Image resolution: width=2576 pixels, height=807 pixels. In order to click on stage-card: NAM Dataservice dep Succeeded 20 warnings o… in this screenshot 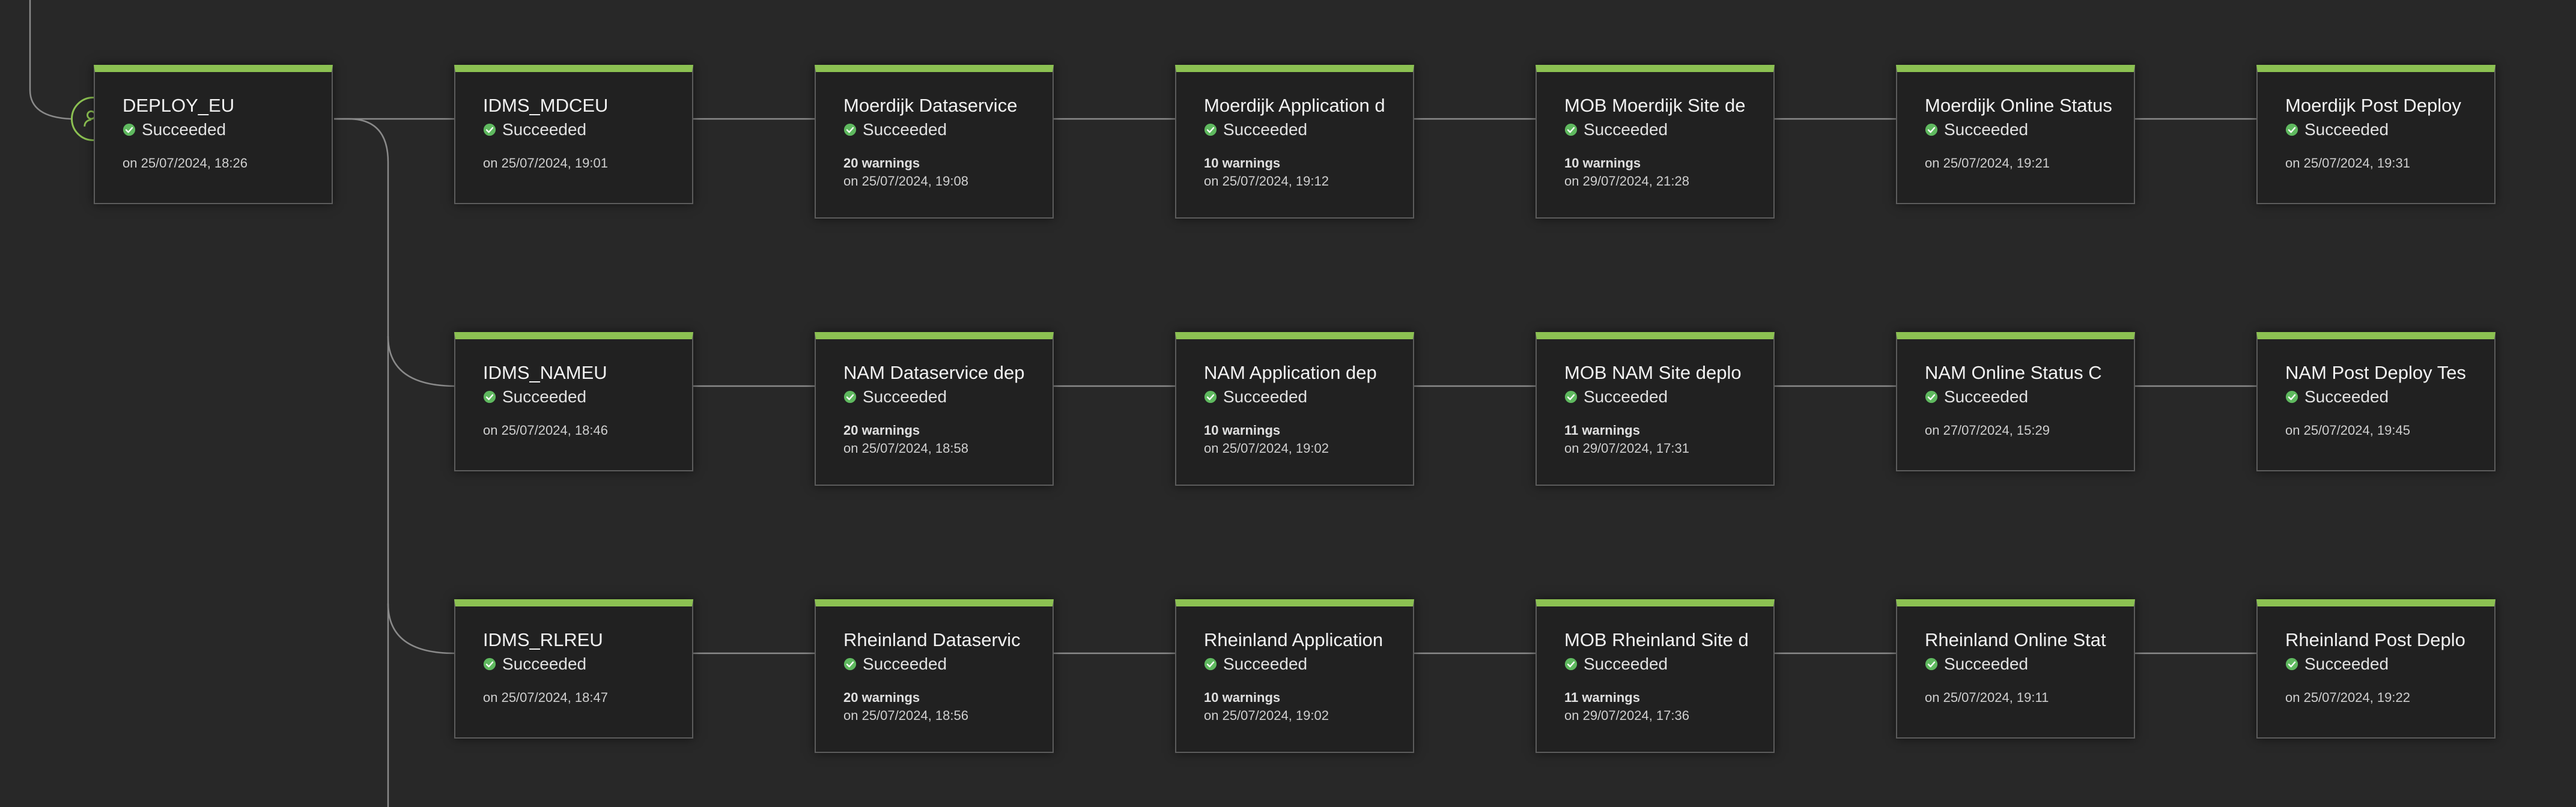, I will do `click(935, 409)`.